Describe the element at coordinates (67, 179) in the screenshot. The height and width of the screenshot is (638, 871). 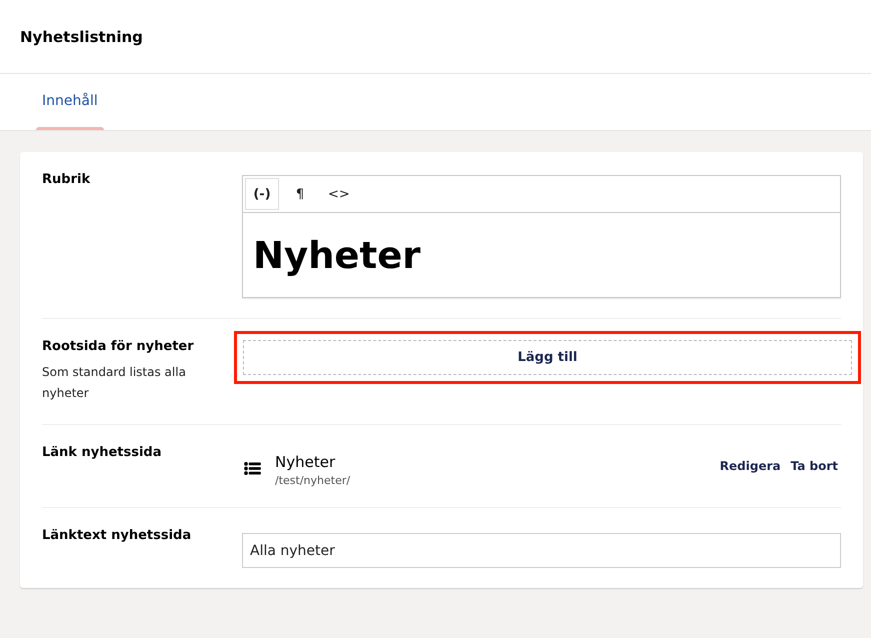
I see `property-label: Rubrik` at that location.